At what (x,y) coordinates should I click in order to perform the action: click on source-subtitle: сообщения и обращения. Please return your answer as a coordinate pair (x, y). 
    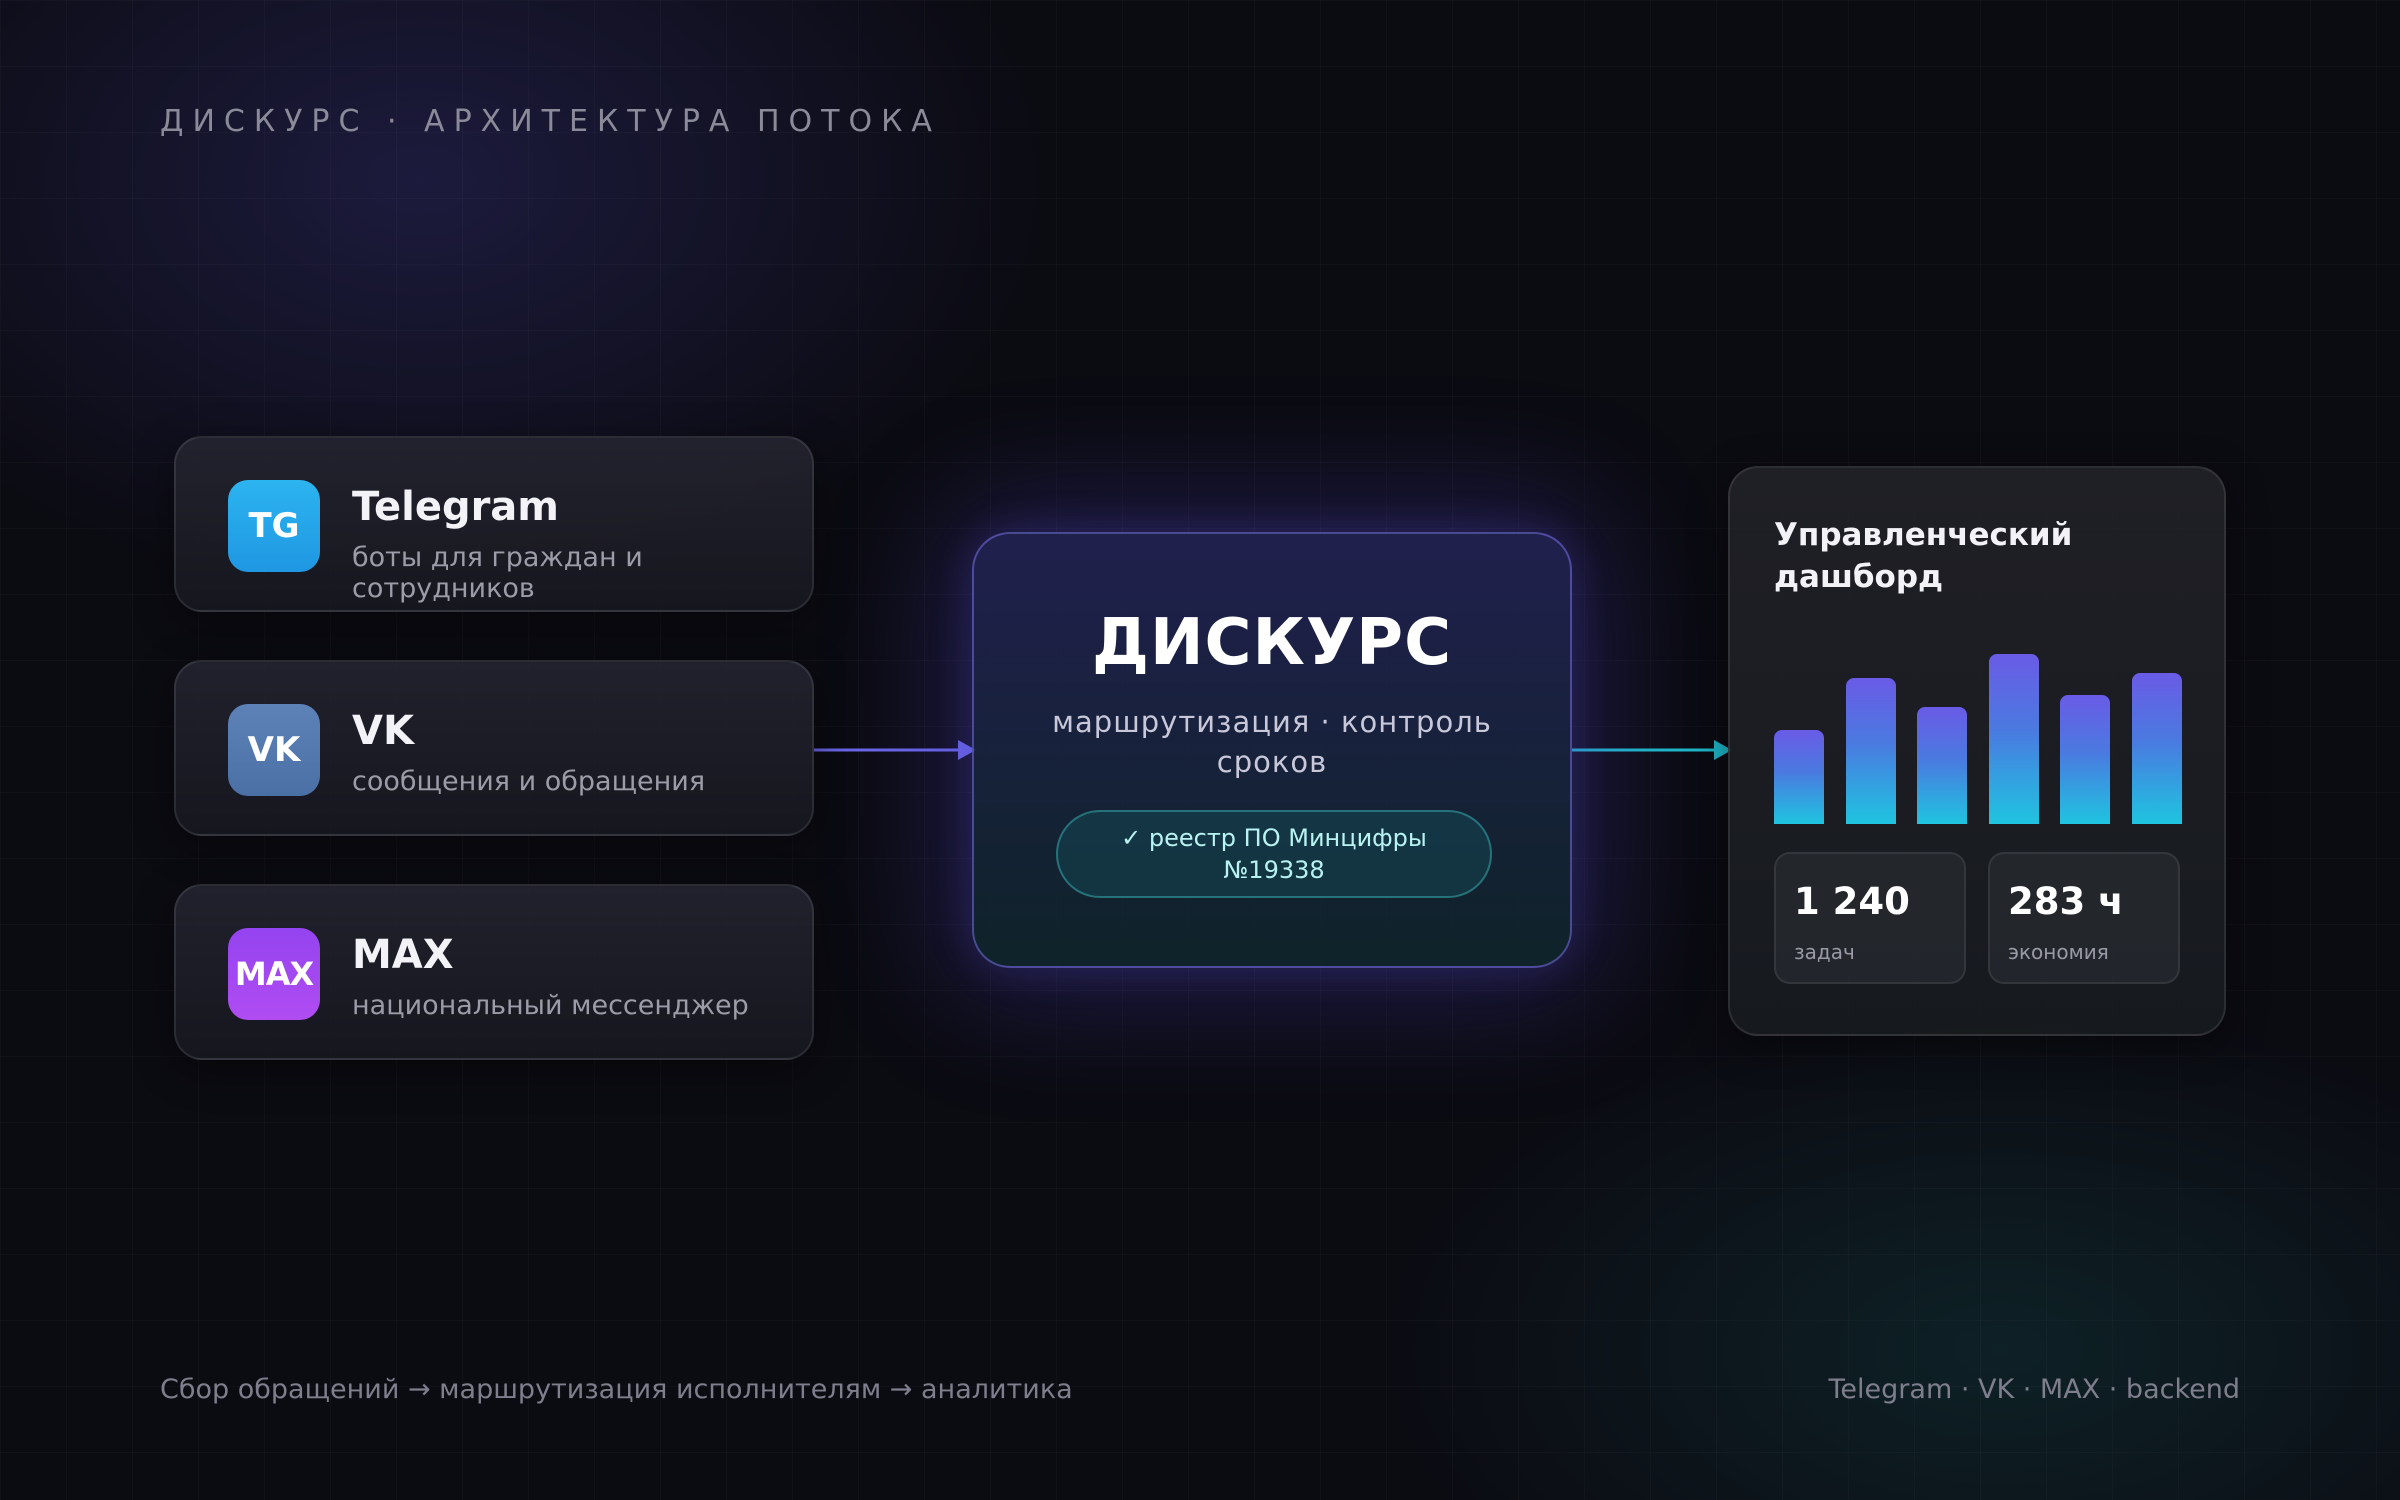
    Looking at the image, I should click on (529, 781).